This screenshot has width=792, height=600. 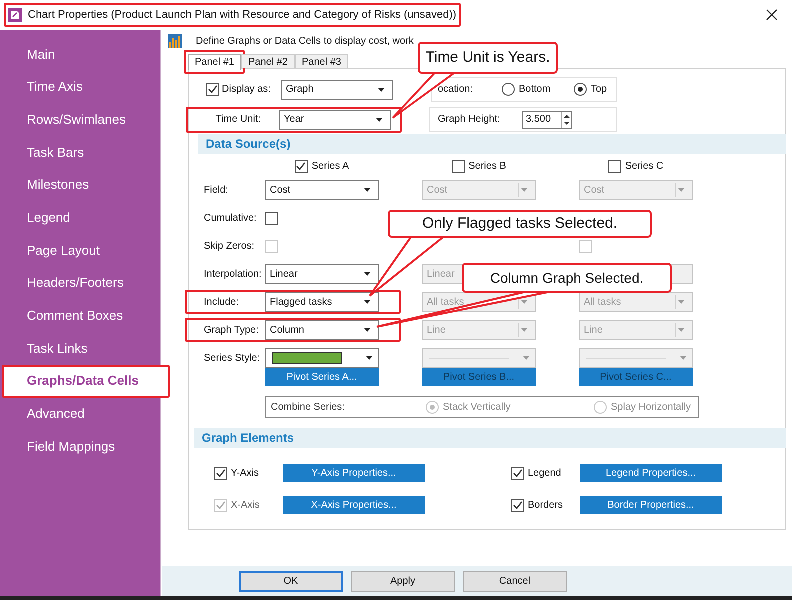 I want to click on field-label: Include:, so click(x=222, y=303).